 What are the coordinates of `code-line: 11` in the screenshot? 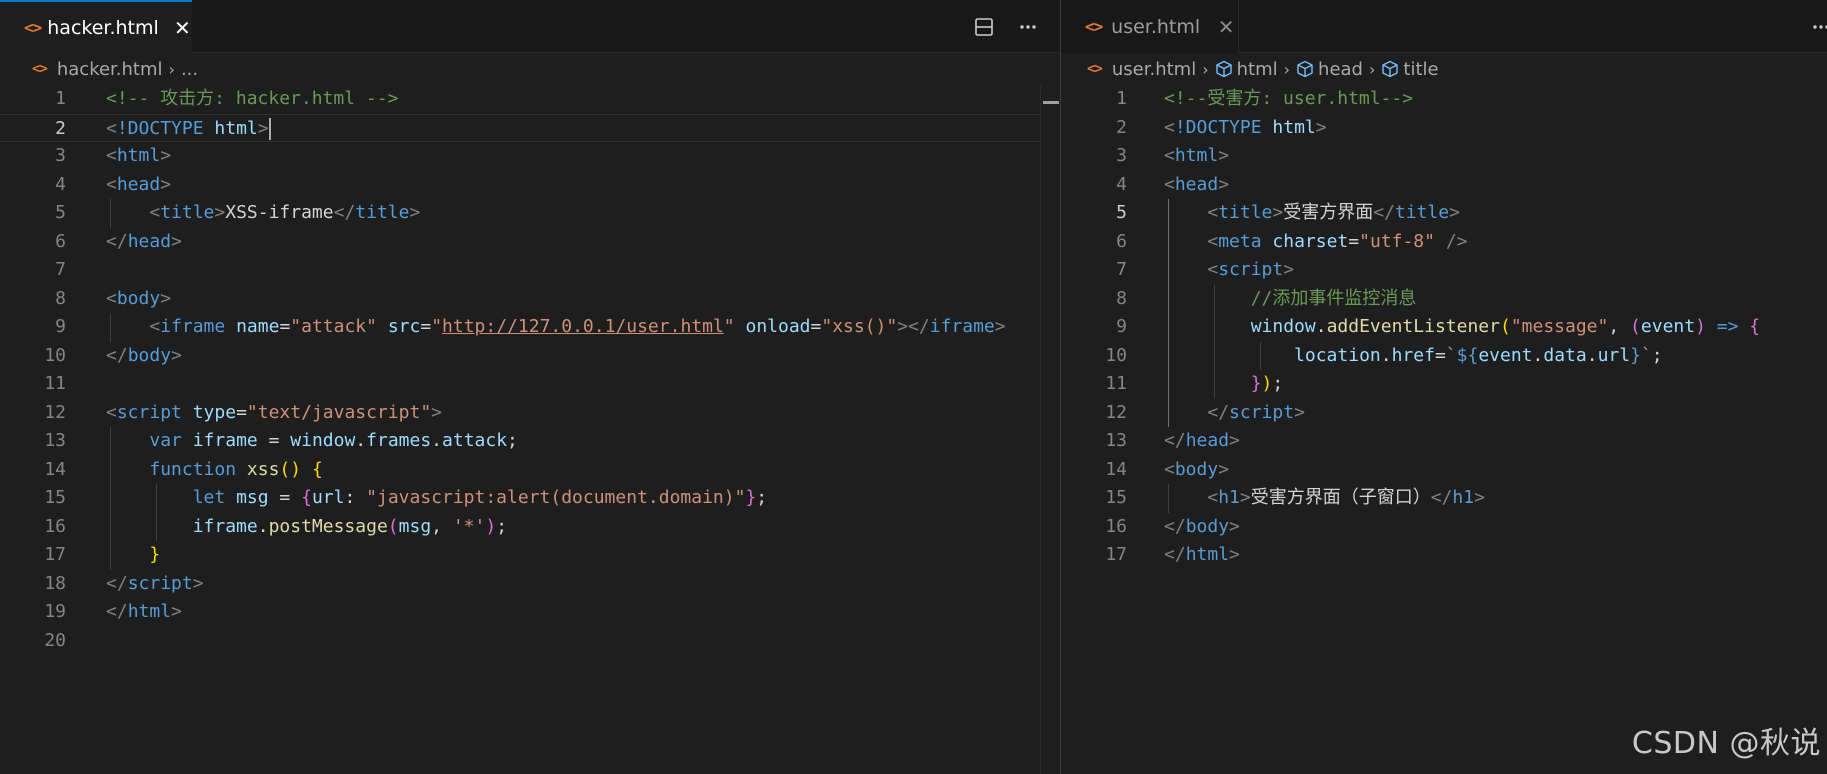 It's located at (530, 384).